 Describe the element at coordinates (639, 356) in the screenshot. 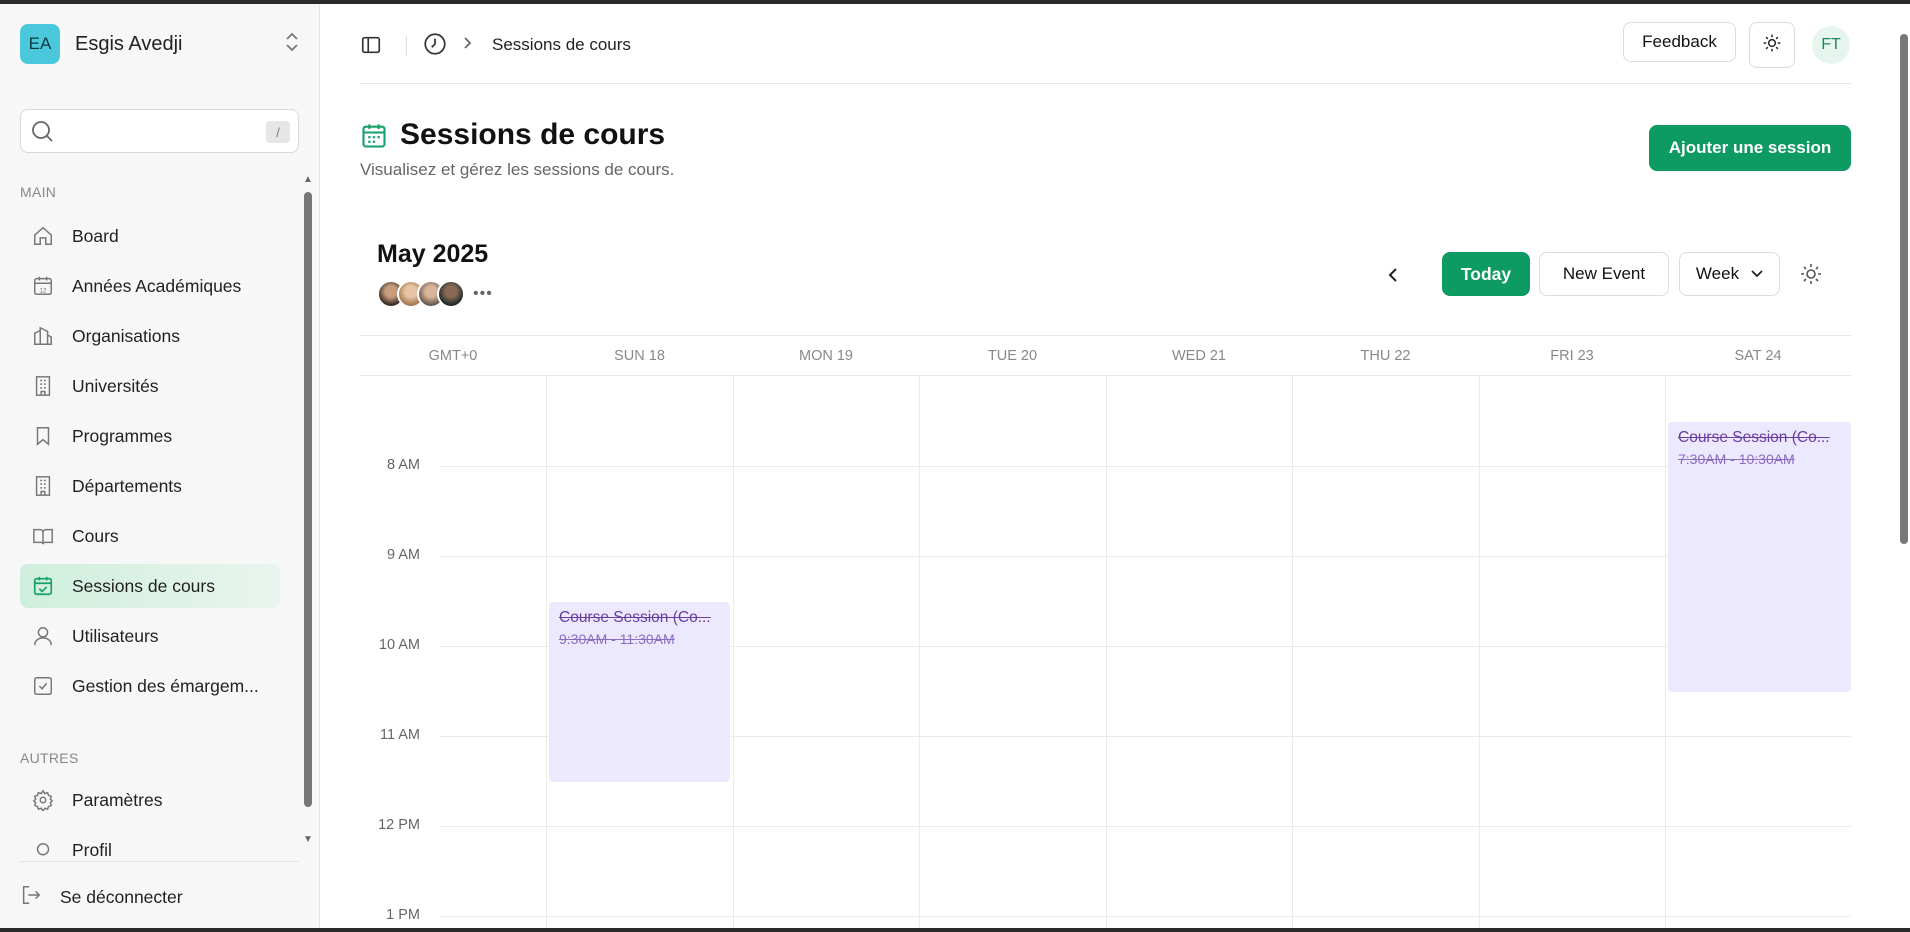

I see `day-header: SUN 18` at that location.